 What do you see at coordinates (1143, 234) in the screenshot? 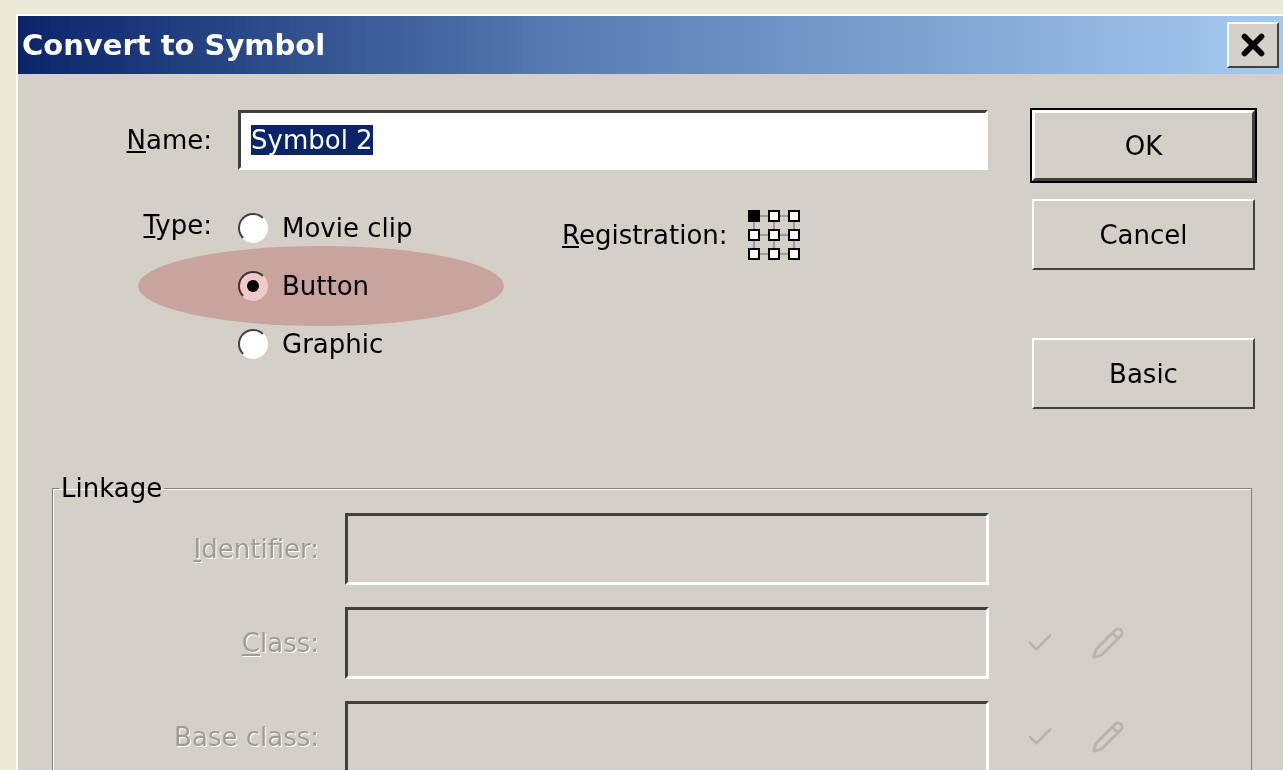
I see `cancel-button: Cancel` at bounding box center [1143, 234].